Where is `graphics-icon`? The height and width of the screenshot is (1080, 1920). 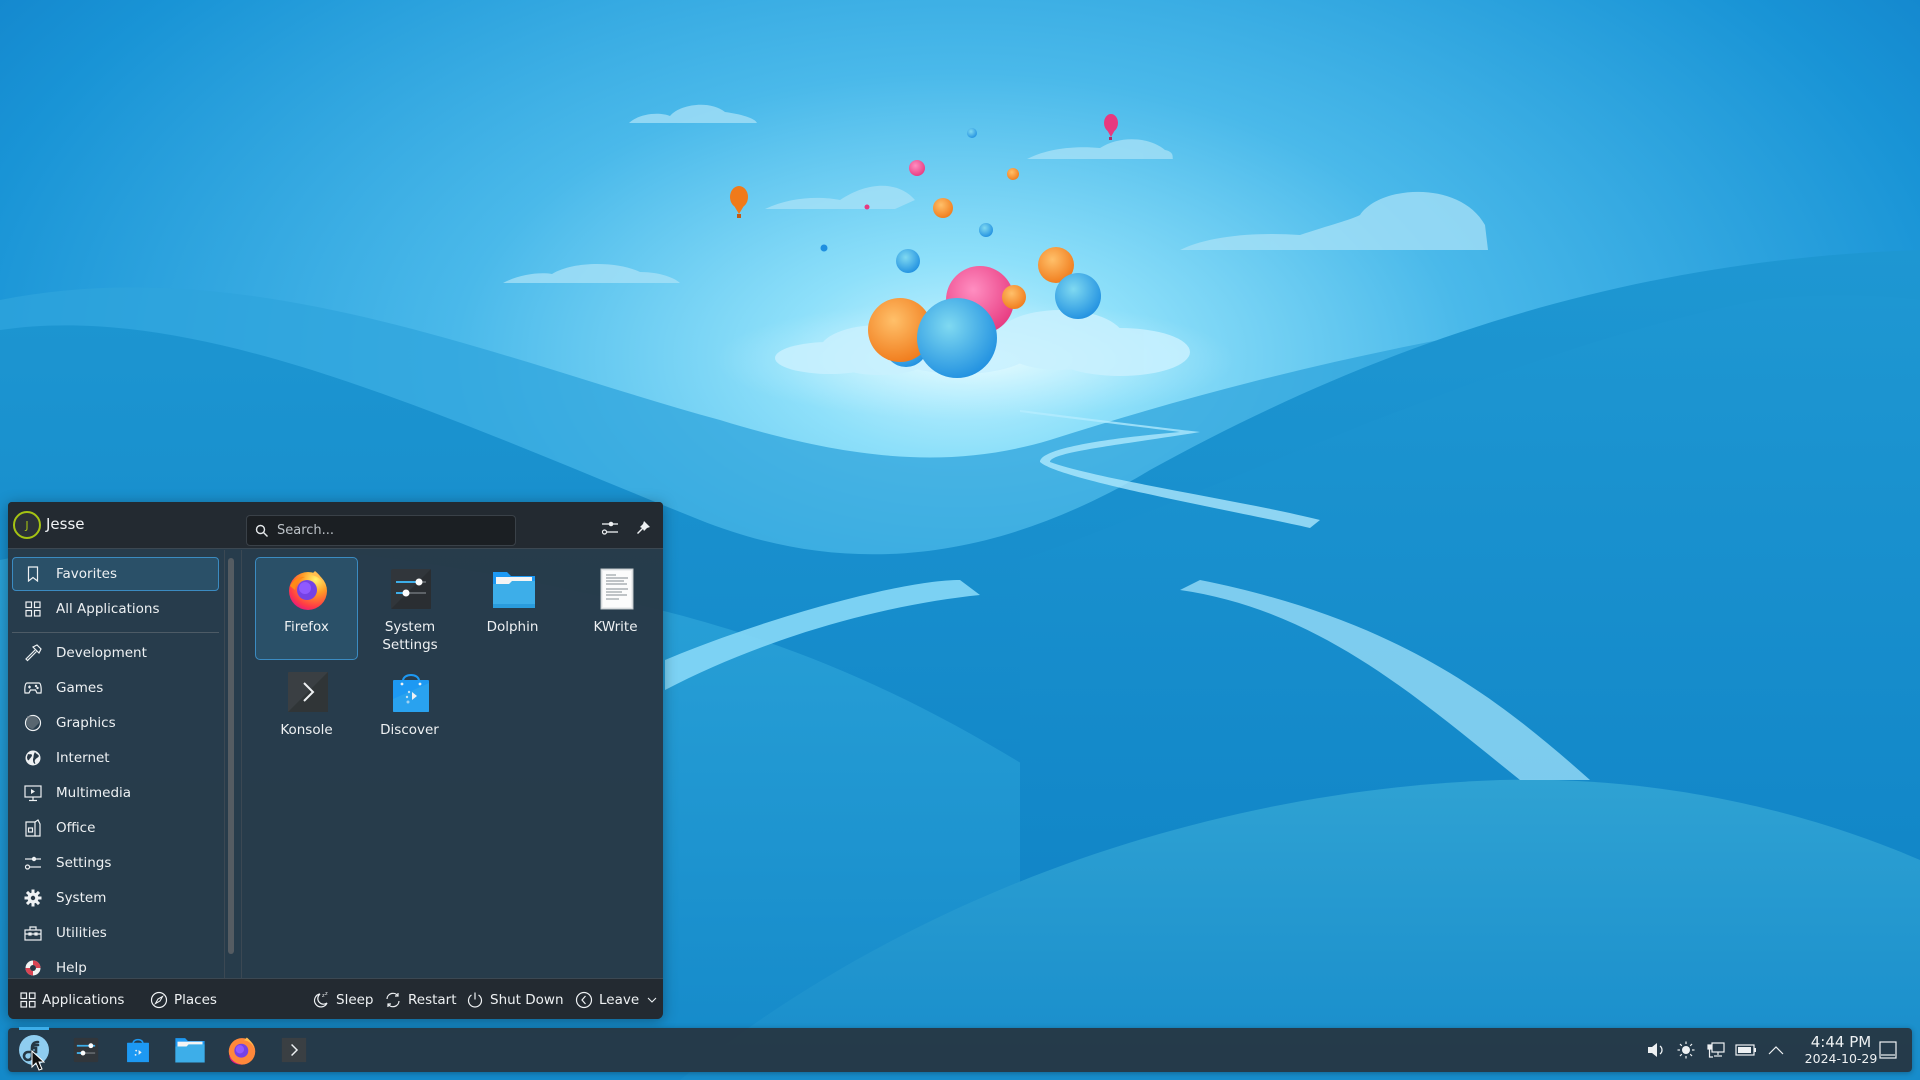
graphics-icon is located at coordinates (33, 723).